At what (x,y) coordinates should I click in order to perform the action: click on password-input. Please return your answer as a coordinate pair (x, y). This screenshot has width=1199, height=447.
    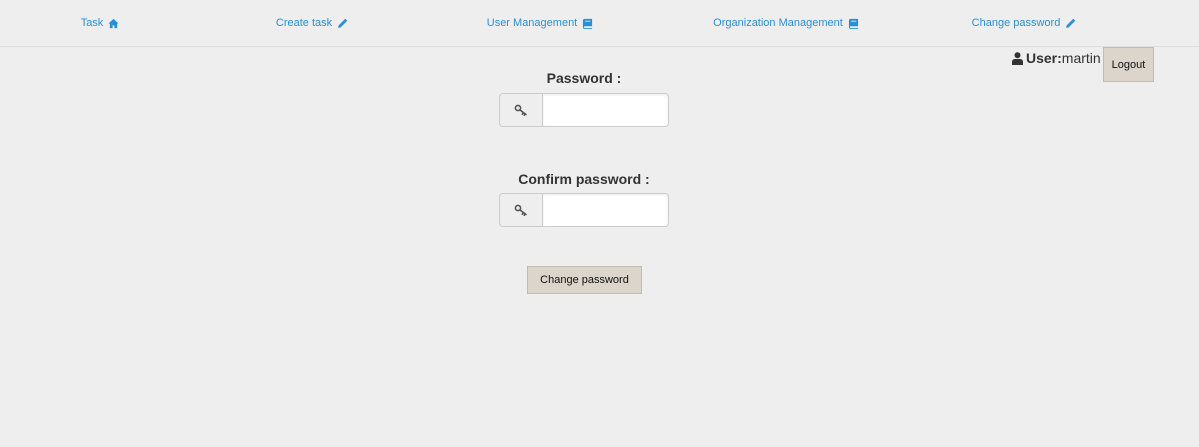
    Looking at the image, I should click on (605, 110).